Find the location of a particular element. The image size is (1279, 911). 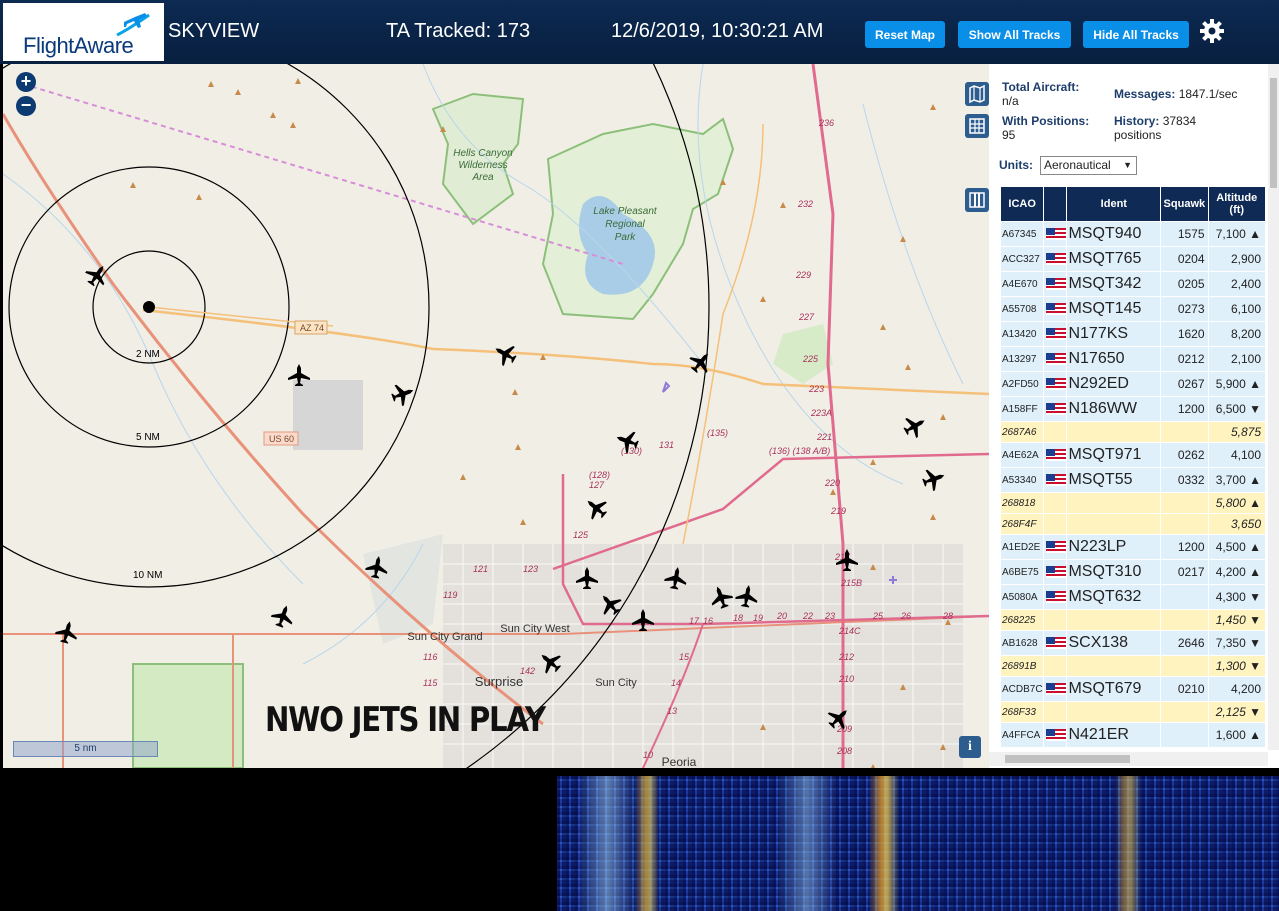

row-icao: A2FD50 is located at coordinates (1022, 384).